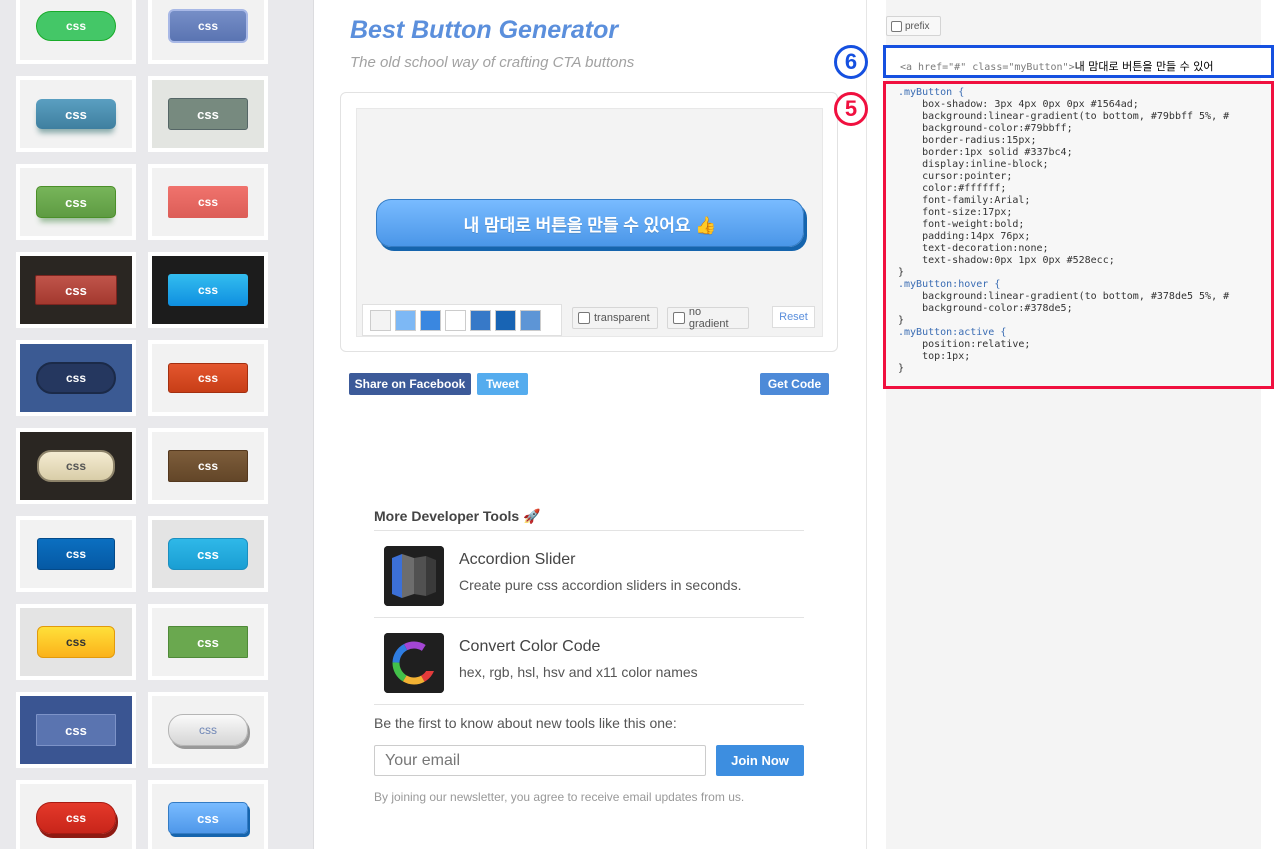 This screenshot has height=849, width=1280. I want to click on css-line: box-shadow: 3px 4px 0px 0px #1564ad;, so click(1018, 104).